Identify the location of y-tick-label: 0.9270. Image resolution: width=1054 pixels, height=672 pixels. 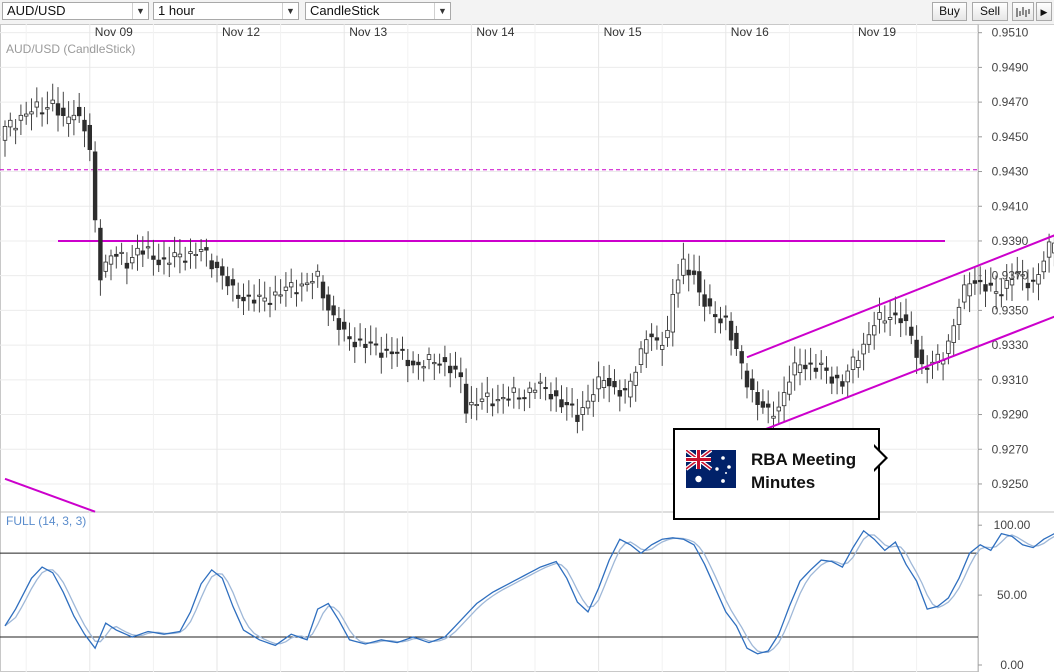
(1010, 449).